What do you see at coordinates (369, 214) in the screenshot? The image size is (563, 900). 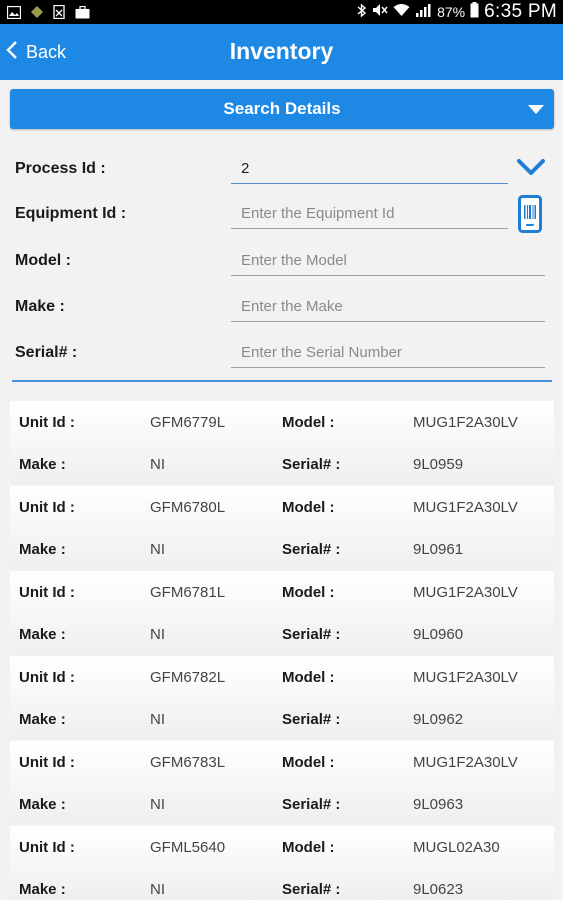 I see `equipment-id-input` at bounding box center [369, 214].